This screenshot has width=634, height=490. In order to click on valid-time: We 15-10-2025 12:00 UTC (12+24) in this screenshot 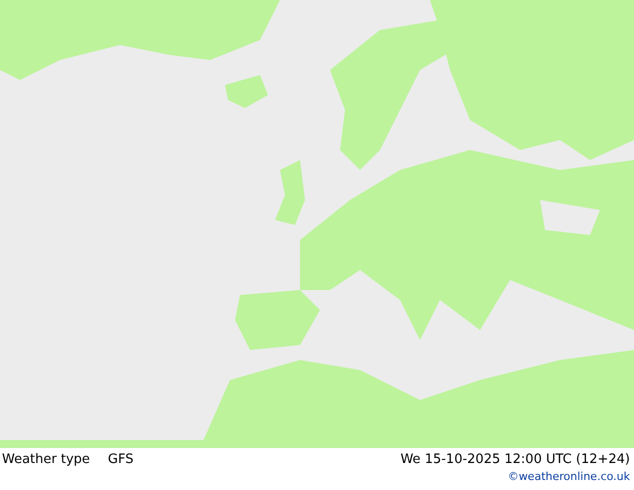, I will do `click(515, 460)`.